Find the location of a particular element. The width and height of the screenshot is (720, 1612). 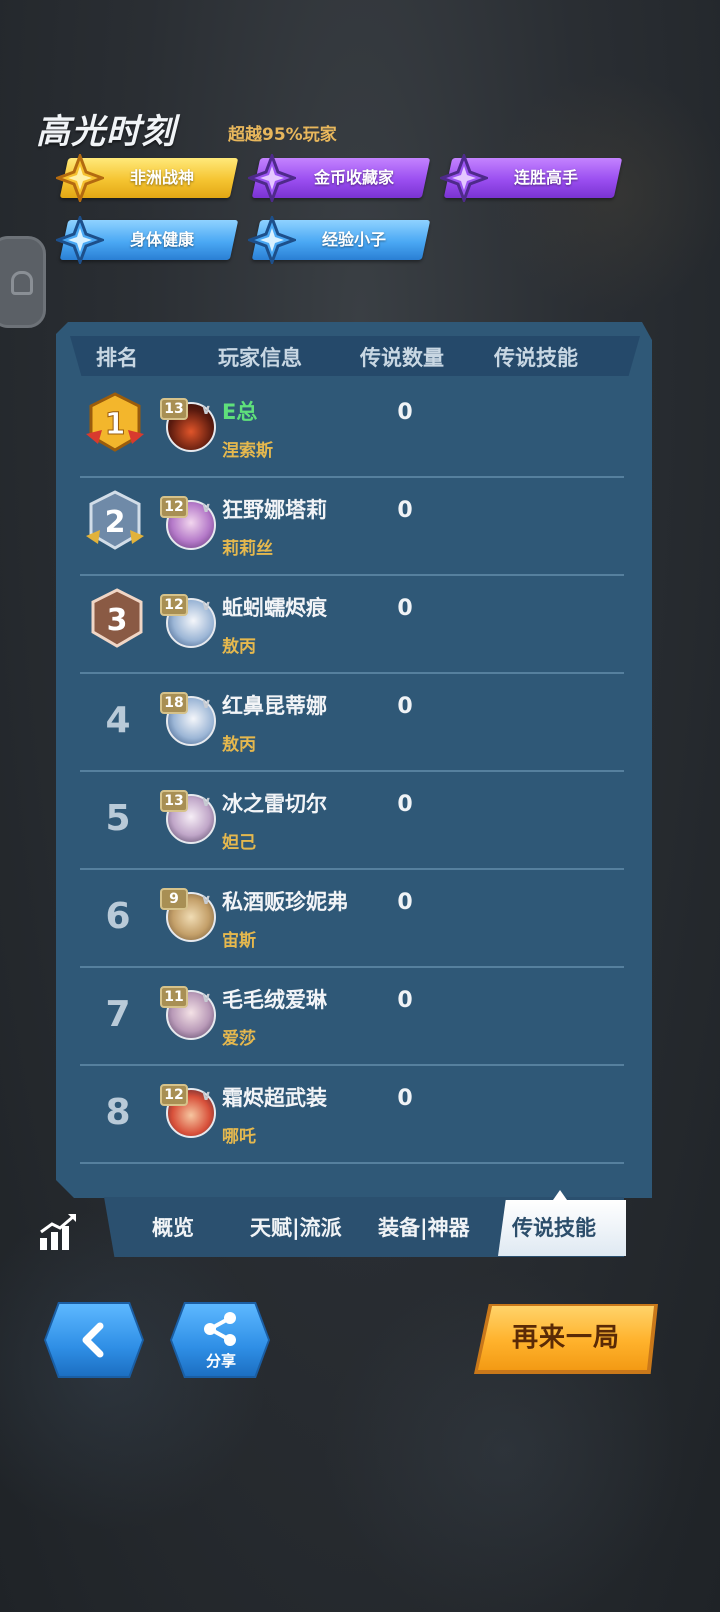

header-player-info: 玩家信息 is located at coordinates (260, 358).